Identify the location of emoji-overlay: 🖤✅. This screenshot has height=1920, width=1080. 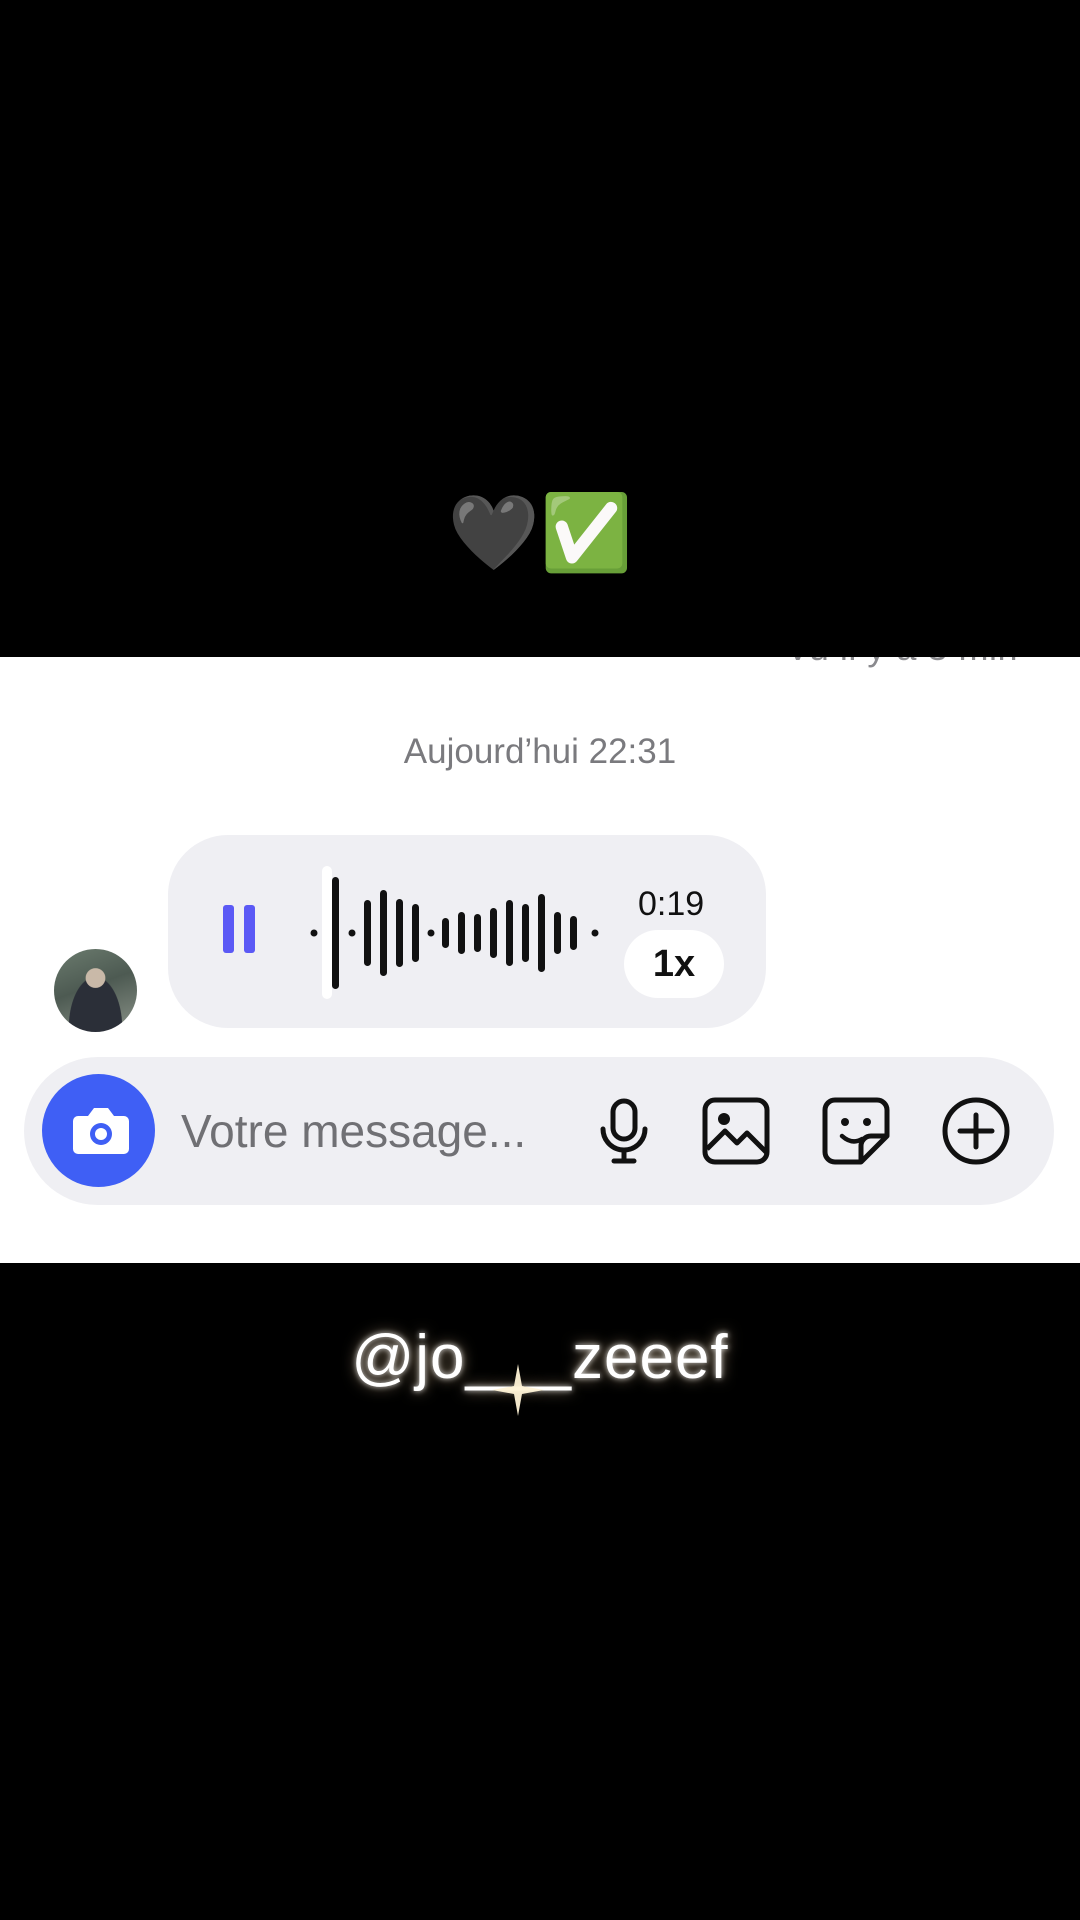
(540, 533).